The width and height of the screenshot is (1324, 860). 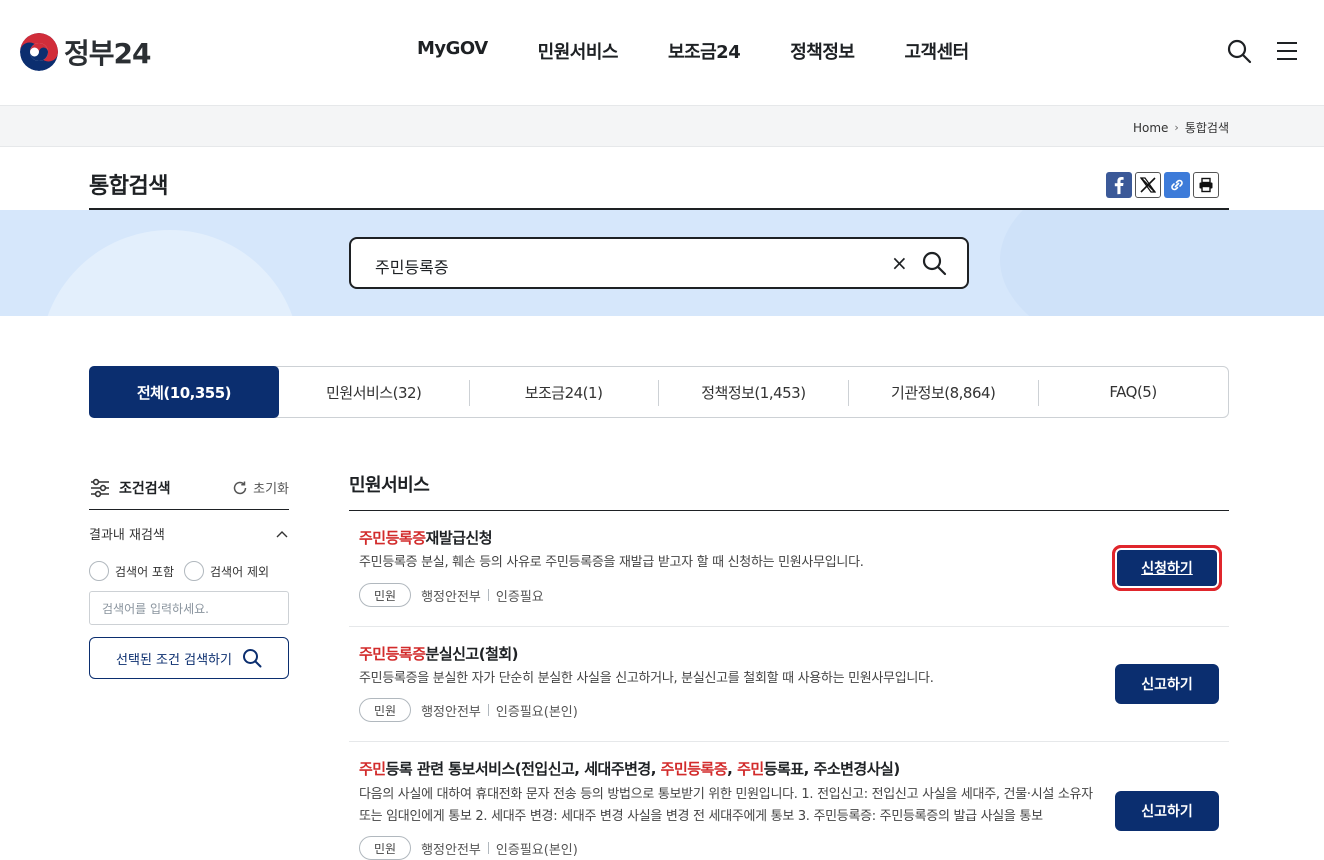 What do you see at coordinates (934, 263) in the screenshot?
I see `search-submit-icon` at bounding box center [934, 263].